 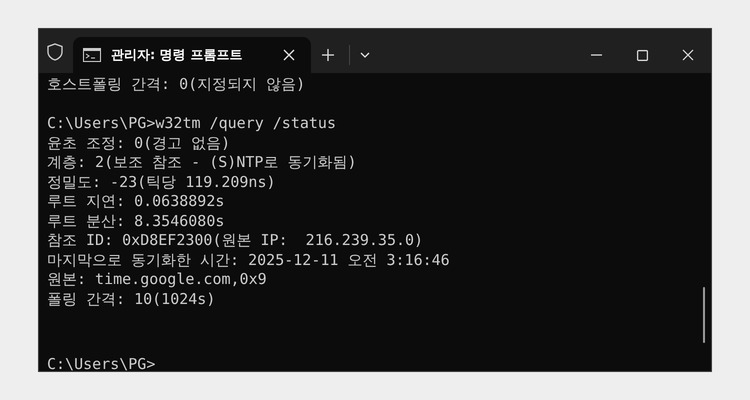 What do you see at coordinates (162, 182) in the screenshot?
I see `terminal-line: 정밀도: -23(틱당 119.209ns)` at bounding box center [162, 182].